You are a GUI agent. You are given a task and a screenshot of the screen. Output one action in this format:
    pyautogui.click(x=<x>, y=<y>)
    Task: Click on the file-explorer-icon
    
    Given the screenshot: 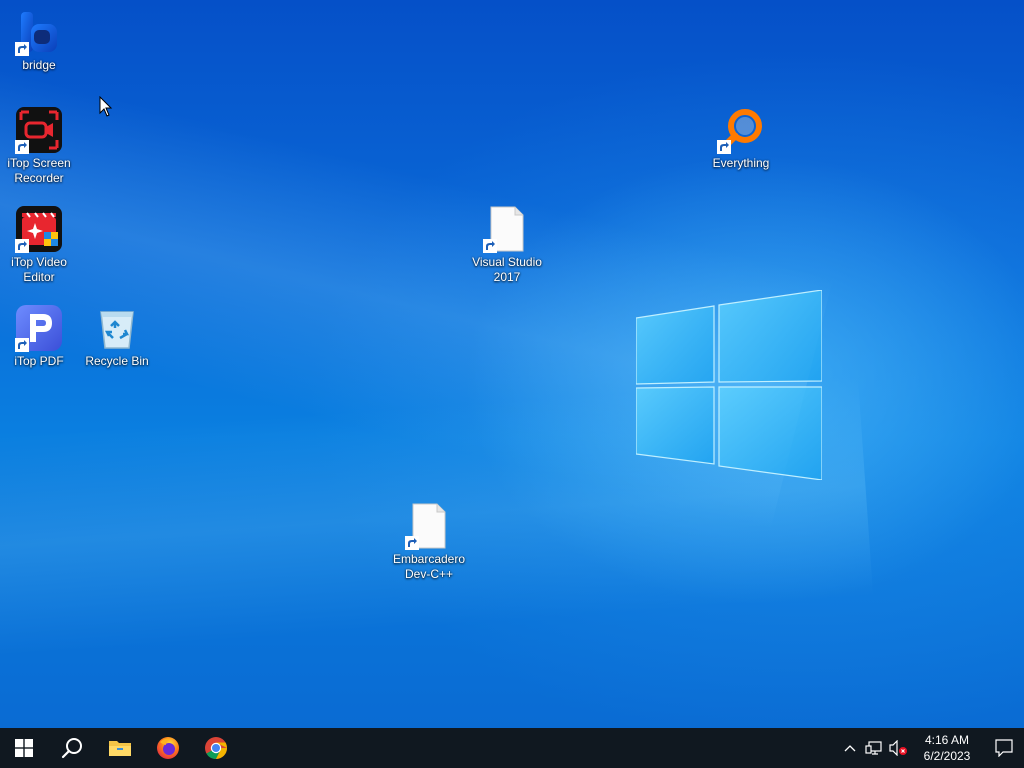 What is the action you would take?
    pyautogui.click(x=120, y=748)
    